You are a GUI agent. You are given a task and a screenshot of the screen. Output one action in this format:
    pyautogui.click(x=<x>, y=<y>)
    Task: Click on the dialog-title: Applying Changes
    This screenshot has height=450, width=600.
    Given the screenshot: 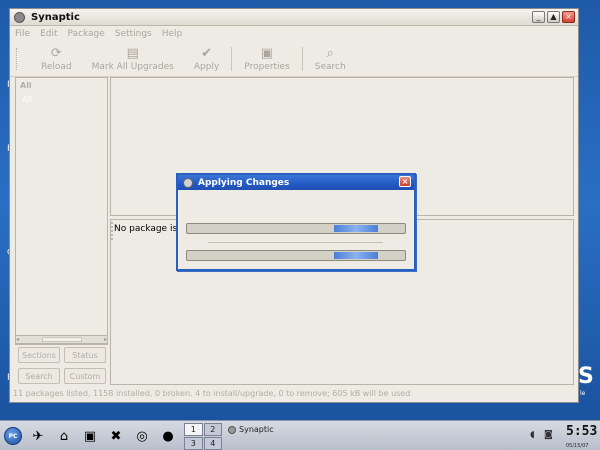 What is the action you would take?
    pyautogui.click(x=244, y=182)
    